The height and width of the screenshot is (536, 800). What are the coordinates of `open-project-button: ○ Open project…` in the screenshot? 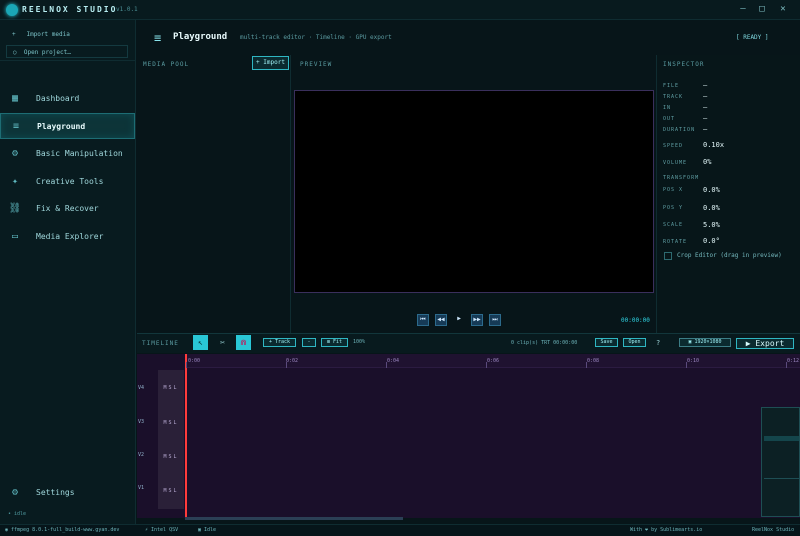 It's located at (67, 51).